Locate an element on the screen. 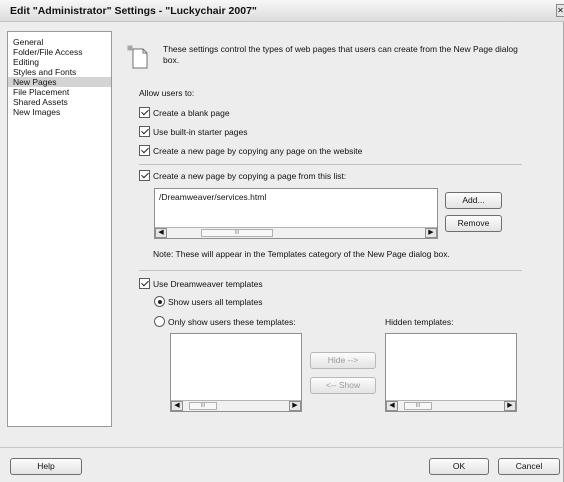 Image resolution: width=564 pixels, height=482 pixels. page-list-box: /Dreamweaver/services.html ◀ III ▶ is located at coordinates (296, 213).